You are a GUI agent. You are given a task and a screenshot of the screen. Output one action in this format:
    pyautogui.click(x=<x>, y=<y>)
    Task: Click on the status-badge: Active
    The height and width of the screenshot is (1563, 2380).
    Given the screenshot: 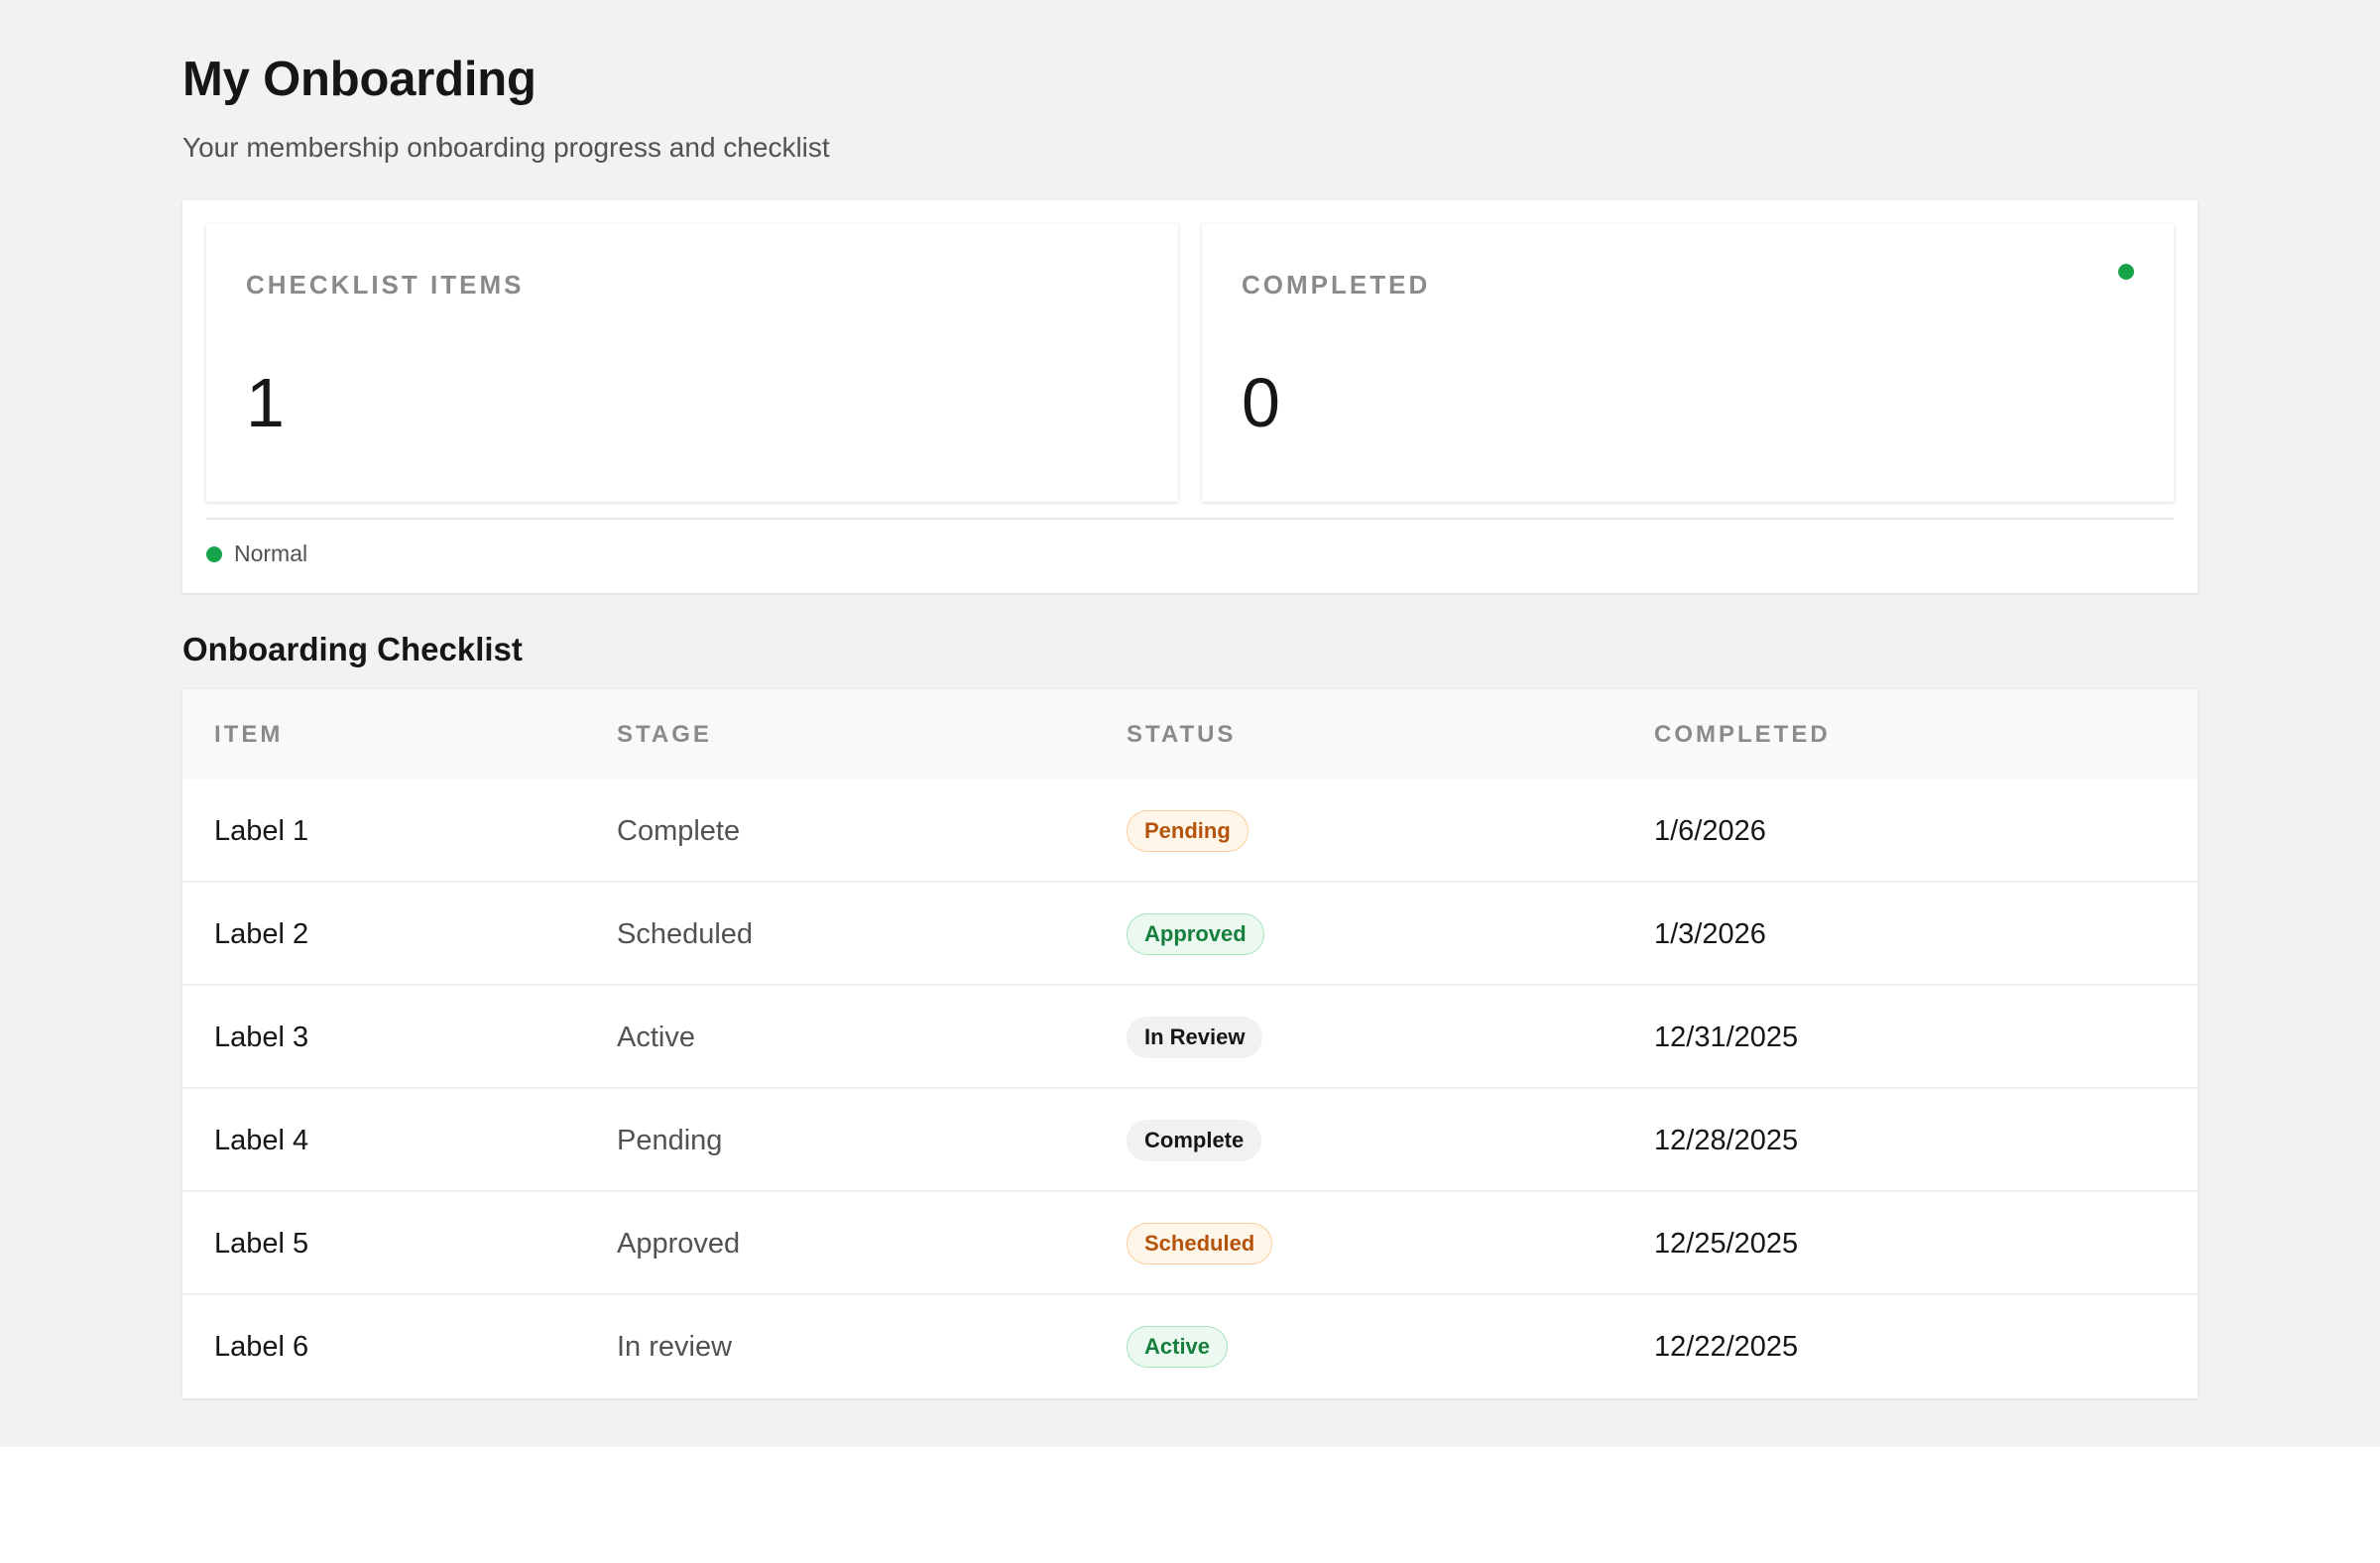 What is the action you would take?
    pyautogui.click(x=1178, y=1347)
    